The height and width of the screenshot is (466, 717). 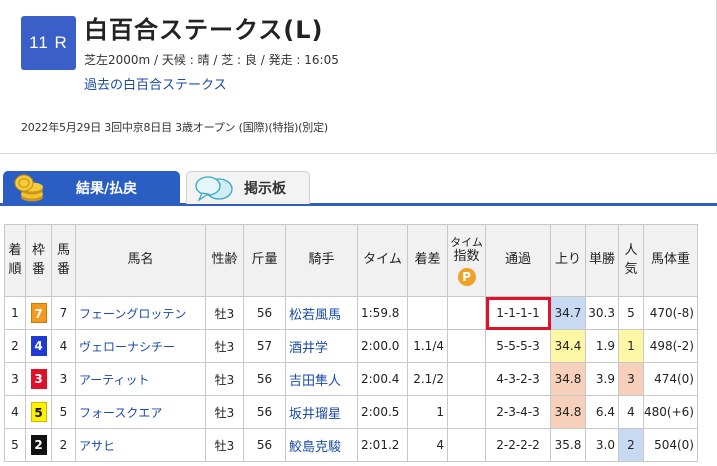 What do you see at coordinates (15, 445) in the screenshot?
I see `rank-cell: 5` at bounding box center [15, 445].